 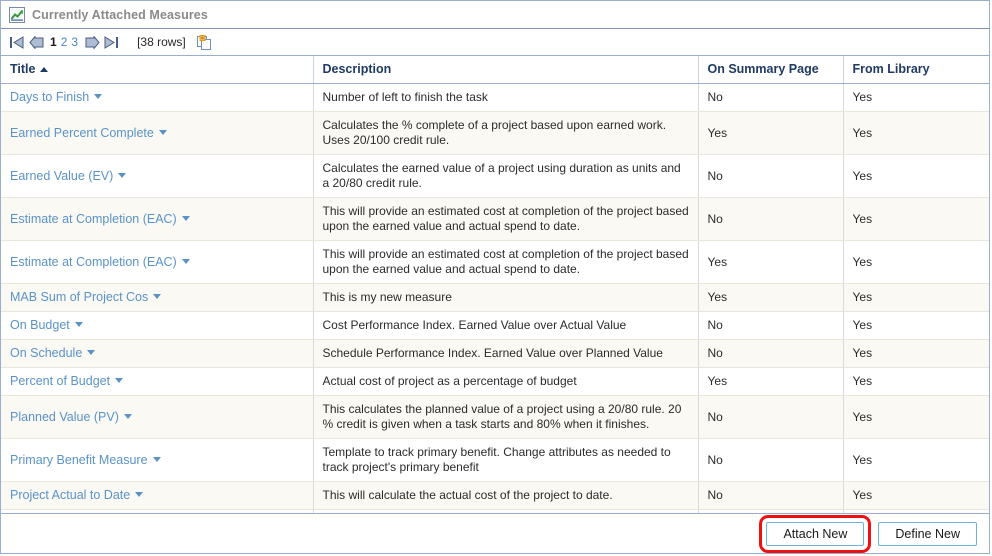 What do you see at coordinates (927, 533) in the screenshot?
I see `define-new-button: Define New` at bounding box center [927, 533].